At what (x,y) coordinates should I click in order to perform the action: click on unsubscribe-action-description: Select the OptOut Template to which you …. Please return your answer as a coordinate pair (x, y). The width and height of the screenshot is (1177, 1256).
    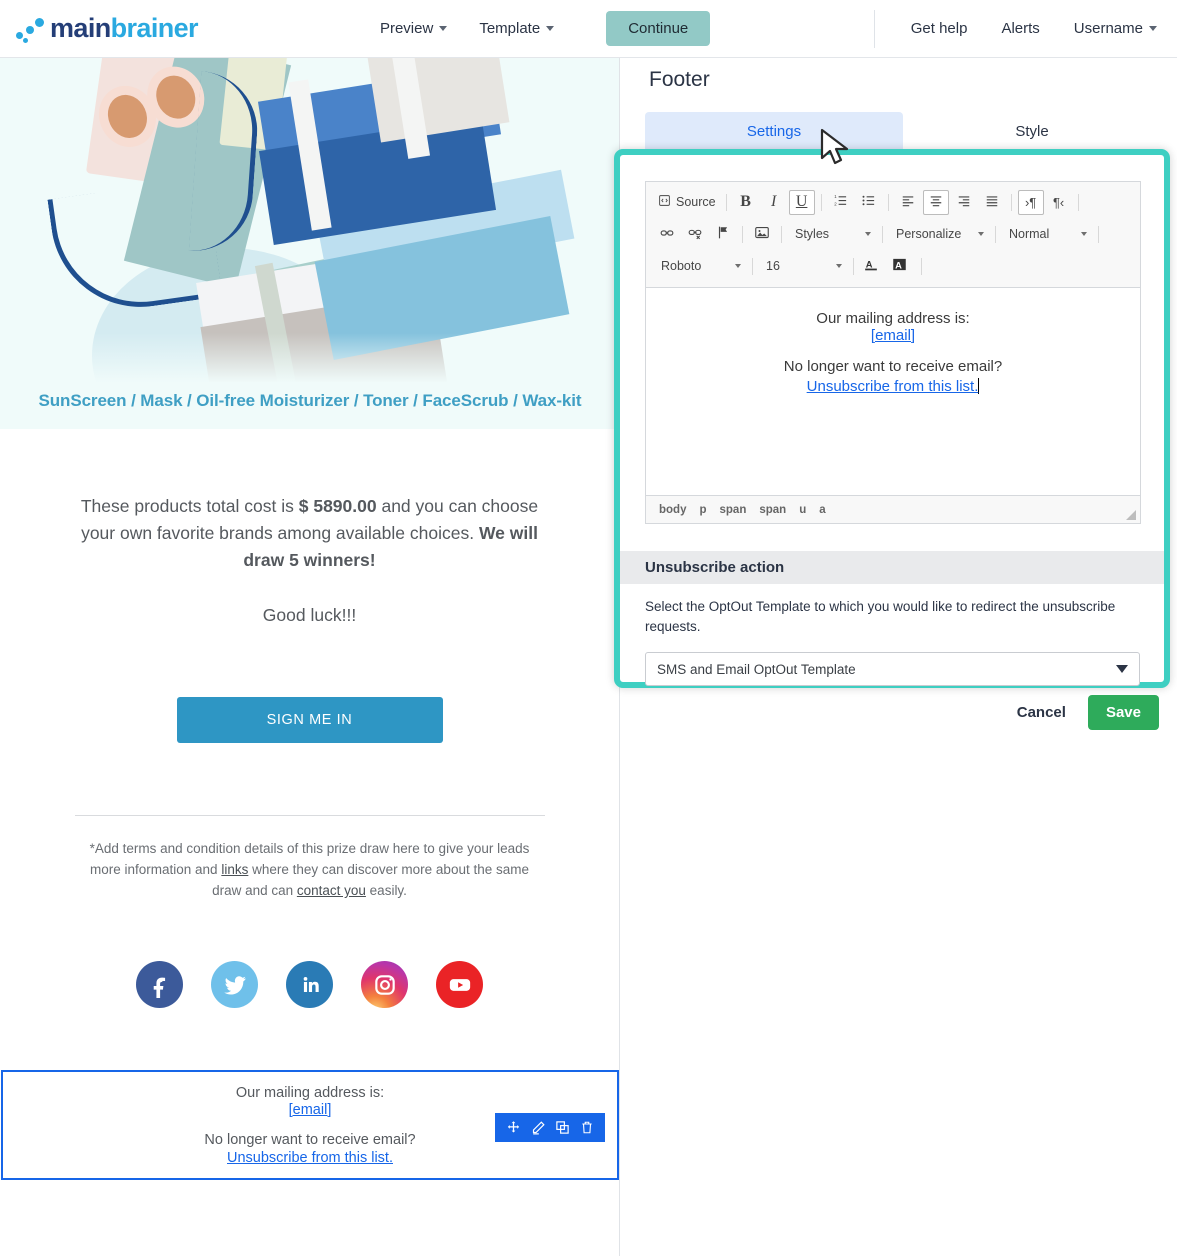
    Looking at the image, I should click on (880, 616).